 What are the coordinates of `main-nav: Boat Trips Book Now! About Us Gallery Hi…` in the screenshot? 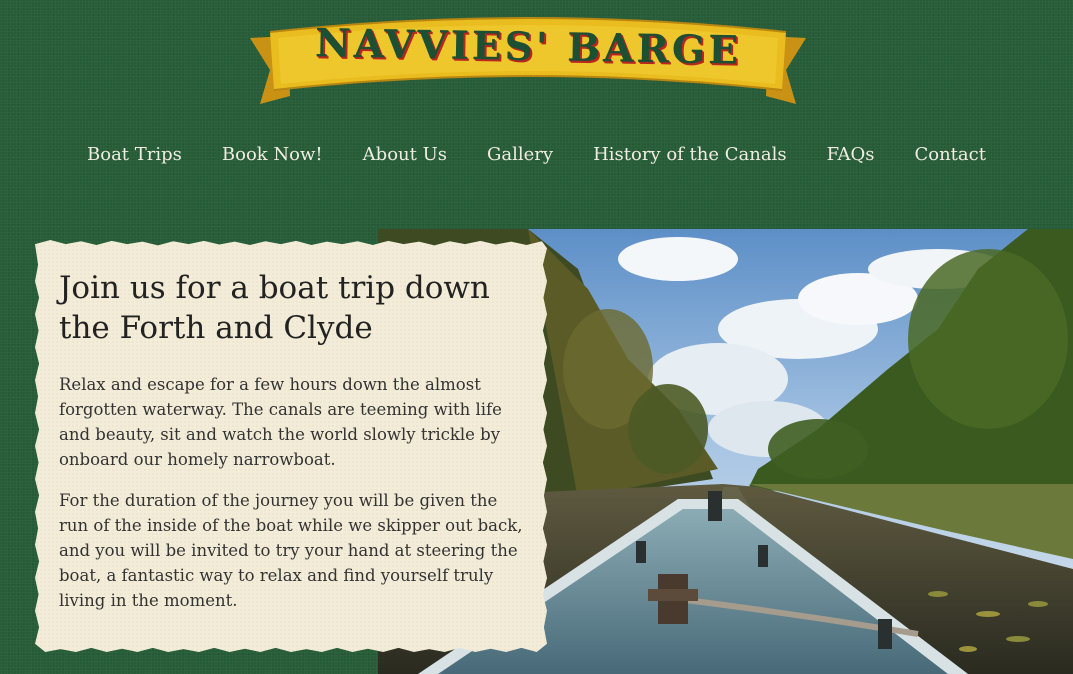 It's located at (536, 154).